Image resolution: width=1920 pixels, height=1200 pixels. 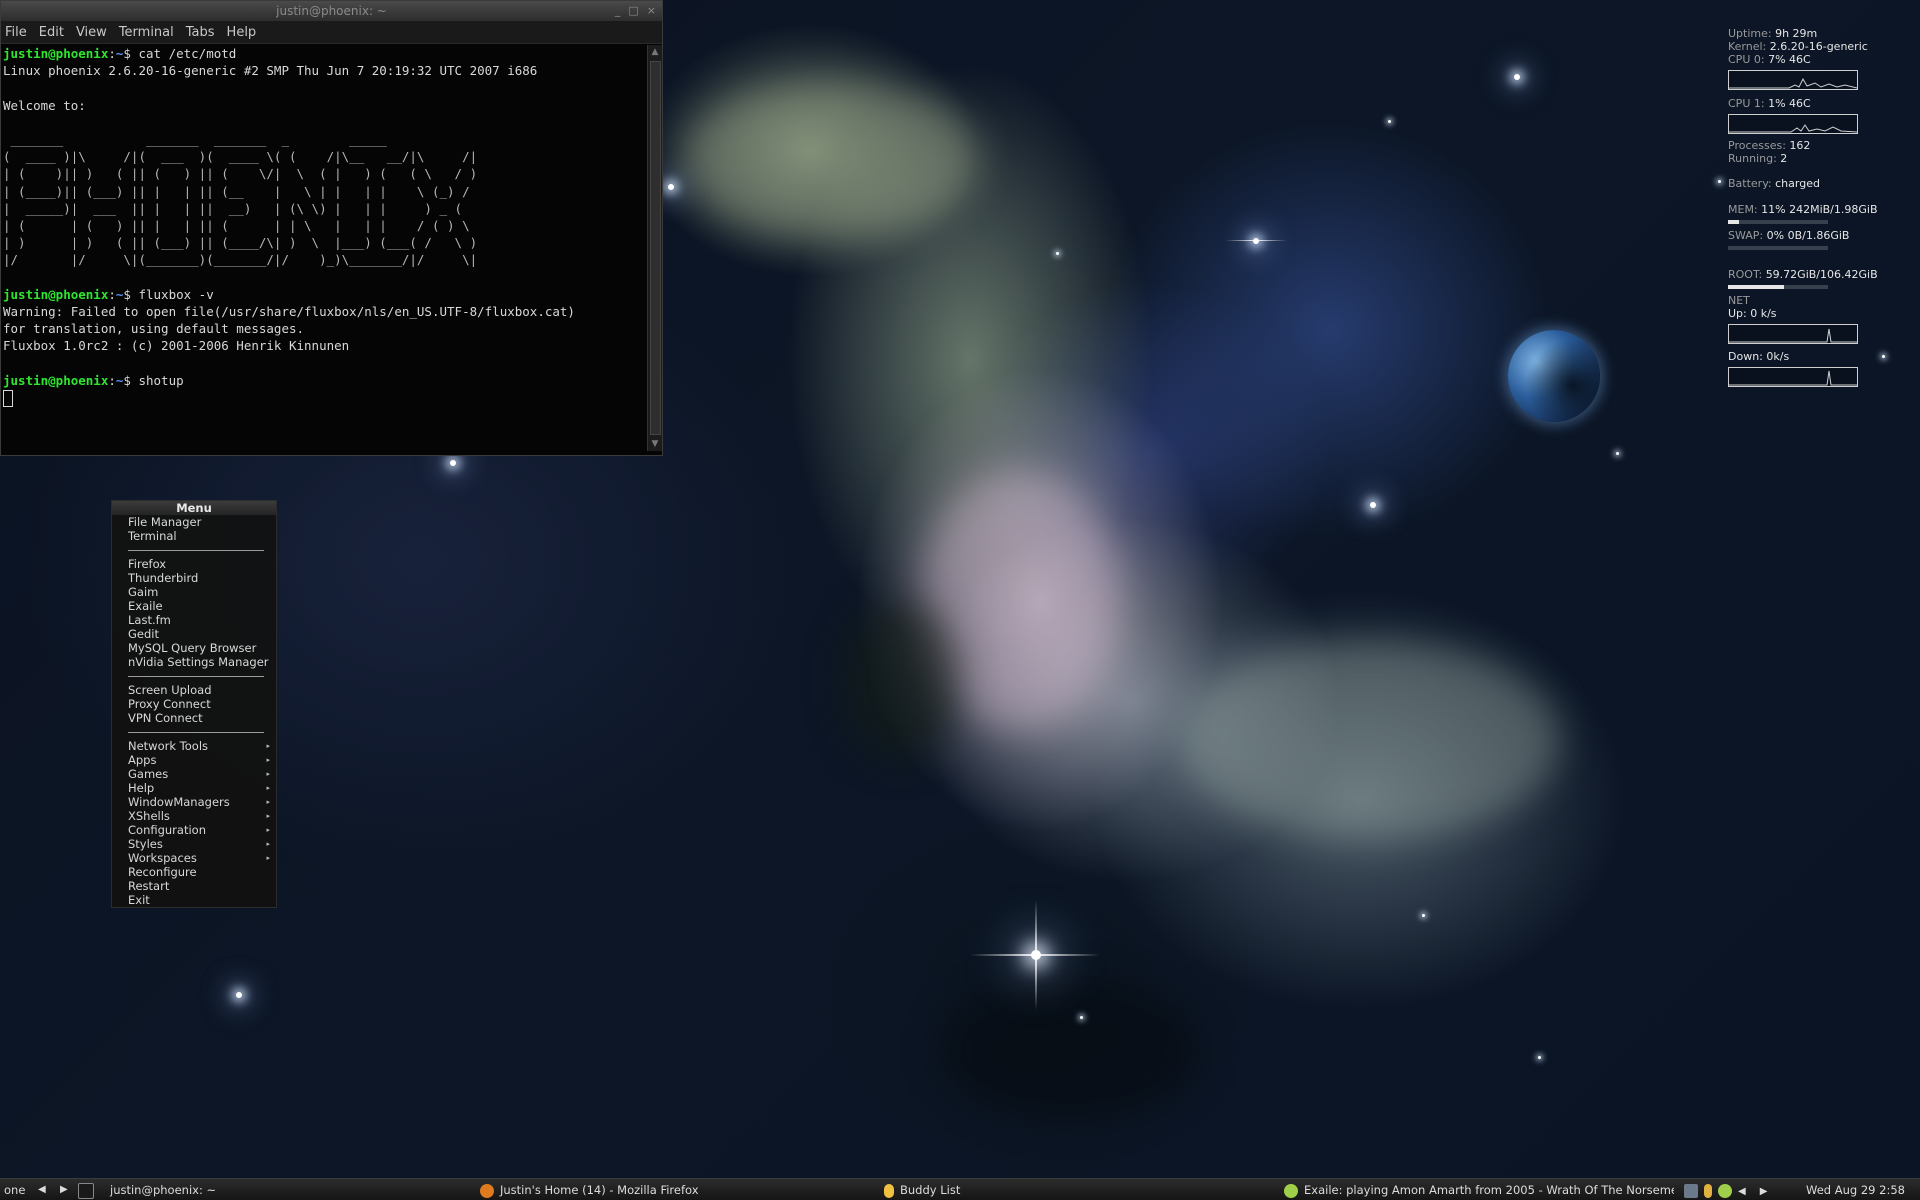 What do you see at coordinates (233, 139) in the screenshot?
I see `line-text: _______ _______ _______ _ _____` at bounding box center [233, 139].